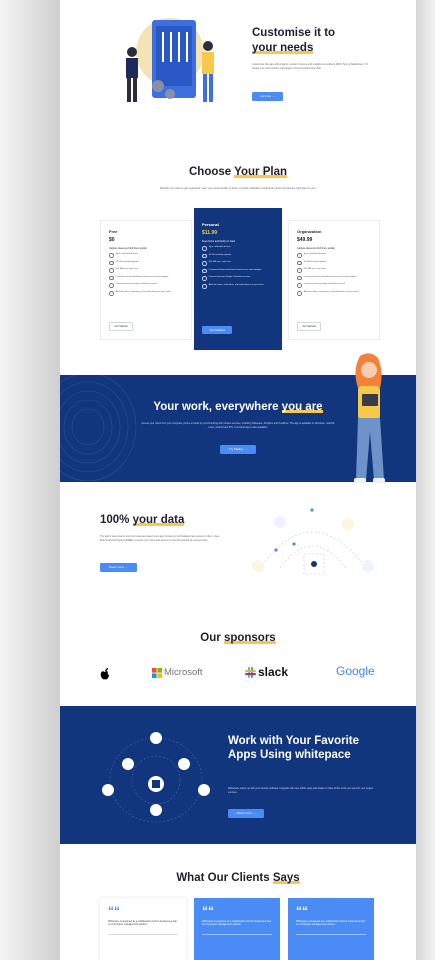  I want to click on lets-go-button: Let's Go →, so click(267, 96).